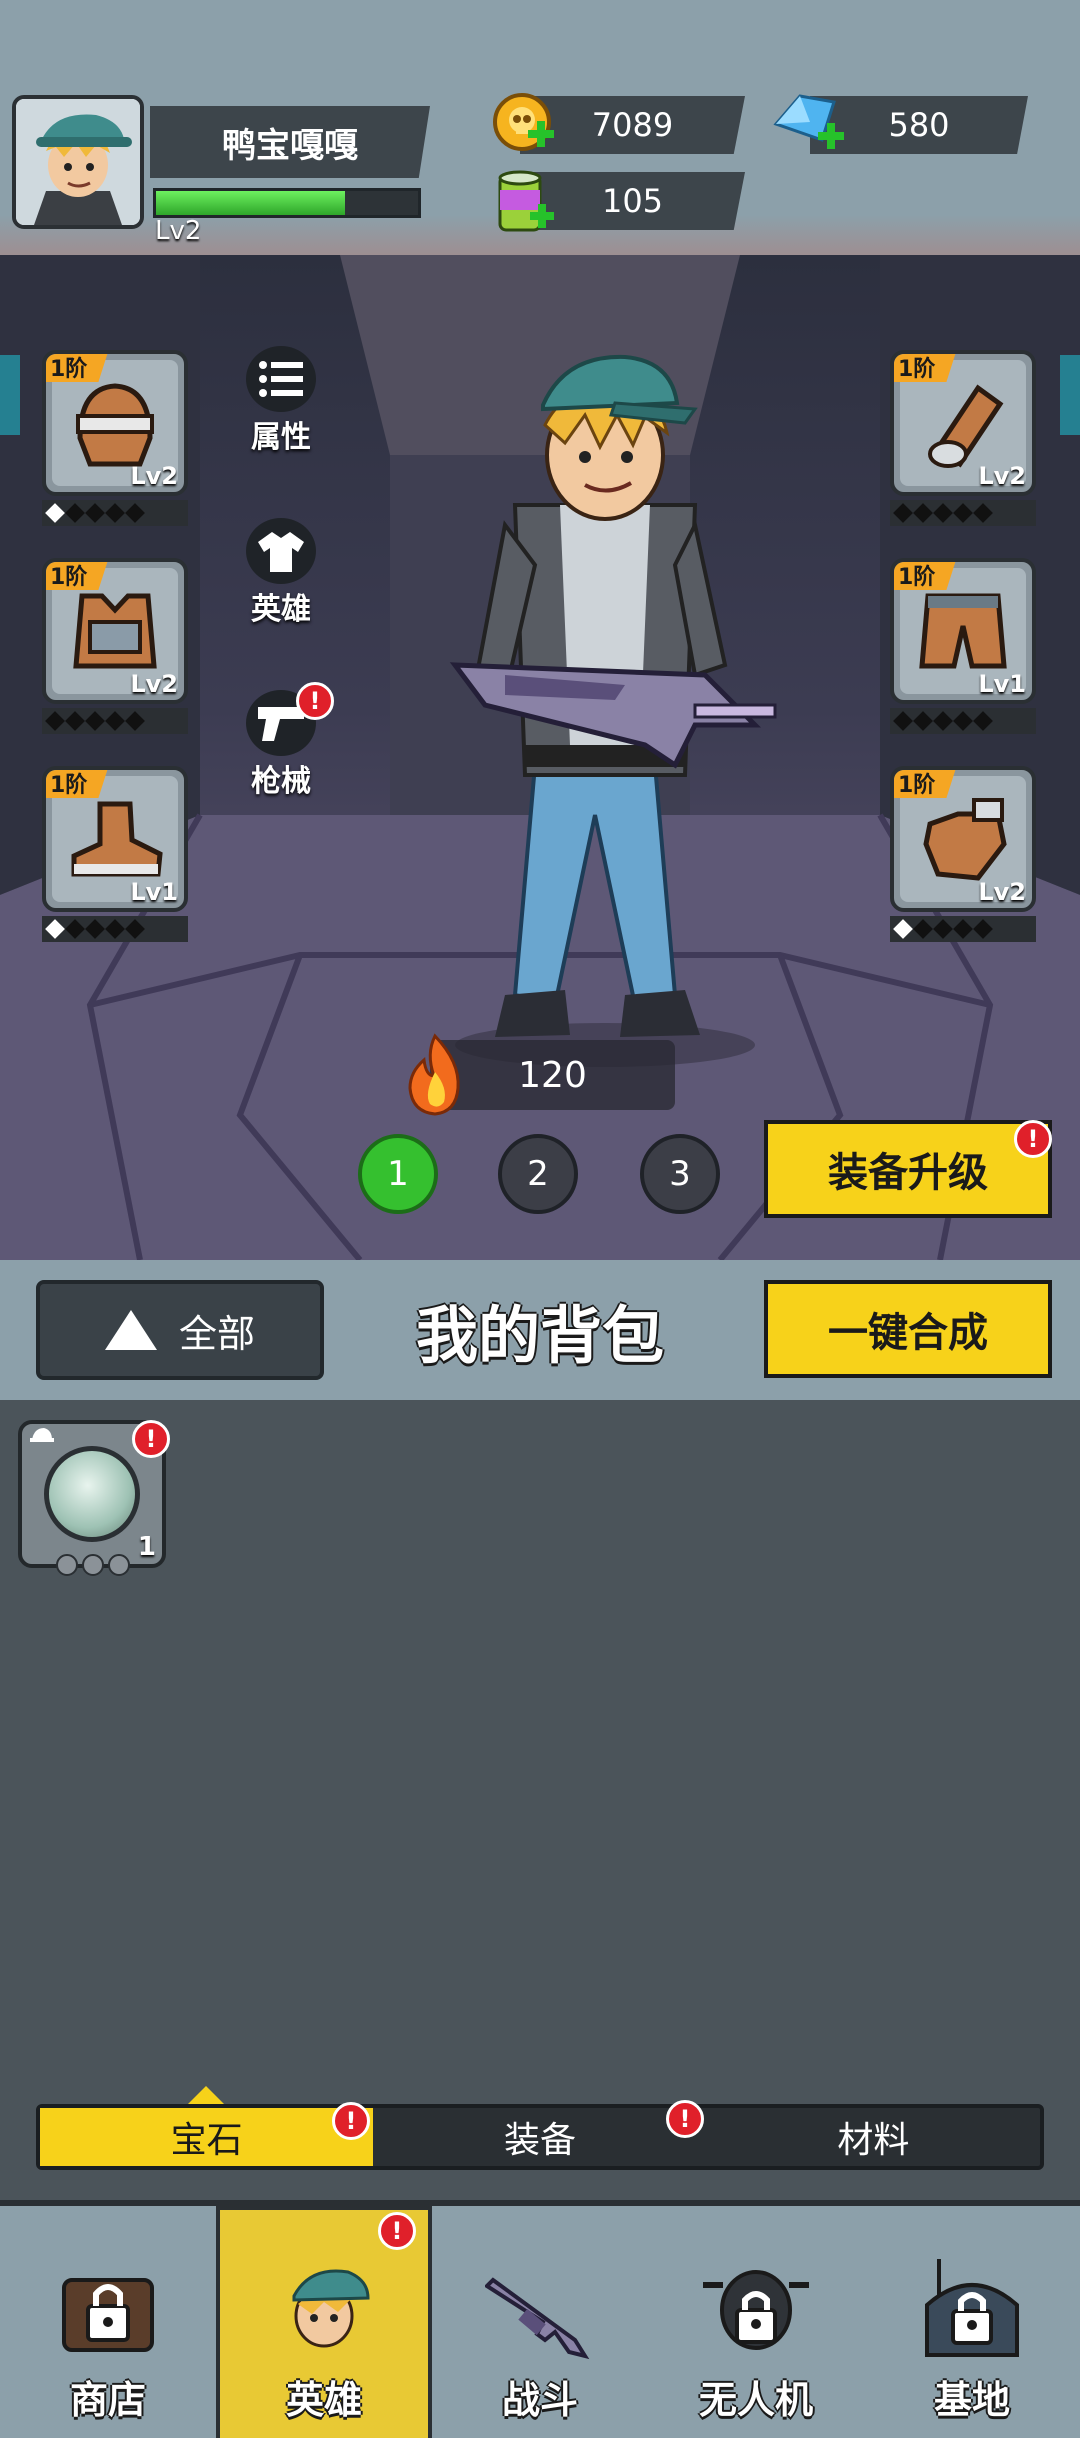 The image size is (1080, 2438). What do you see at coordinates (178, 231) in the screenshot?
I see `player-level: Lv2` at bounding box center [178, 231].